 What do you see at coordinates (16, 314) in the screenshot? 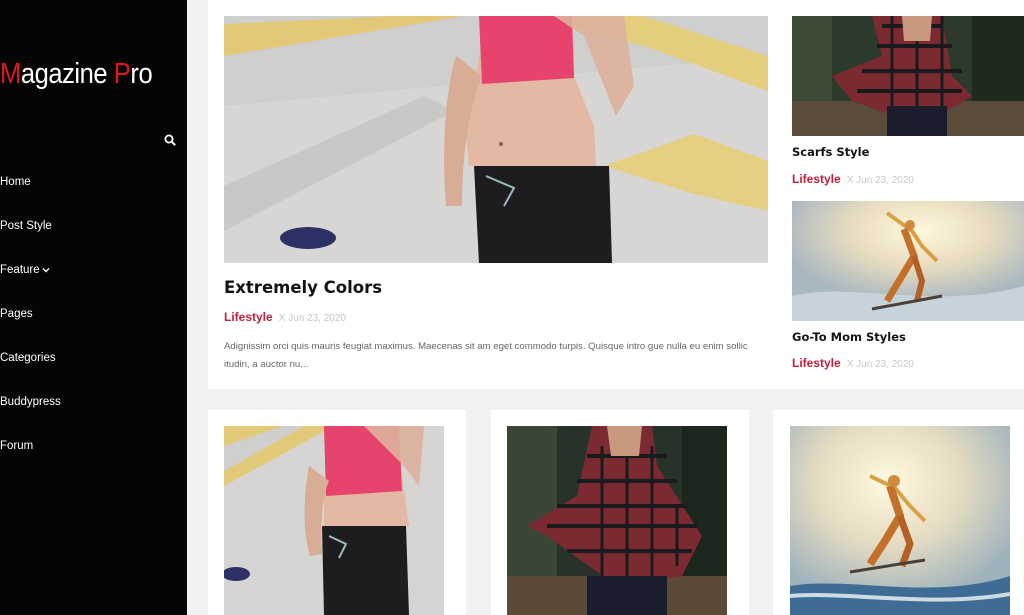
I see `nav-label: Pages` at bounding box center [16, 314].